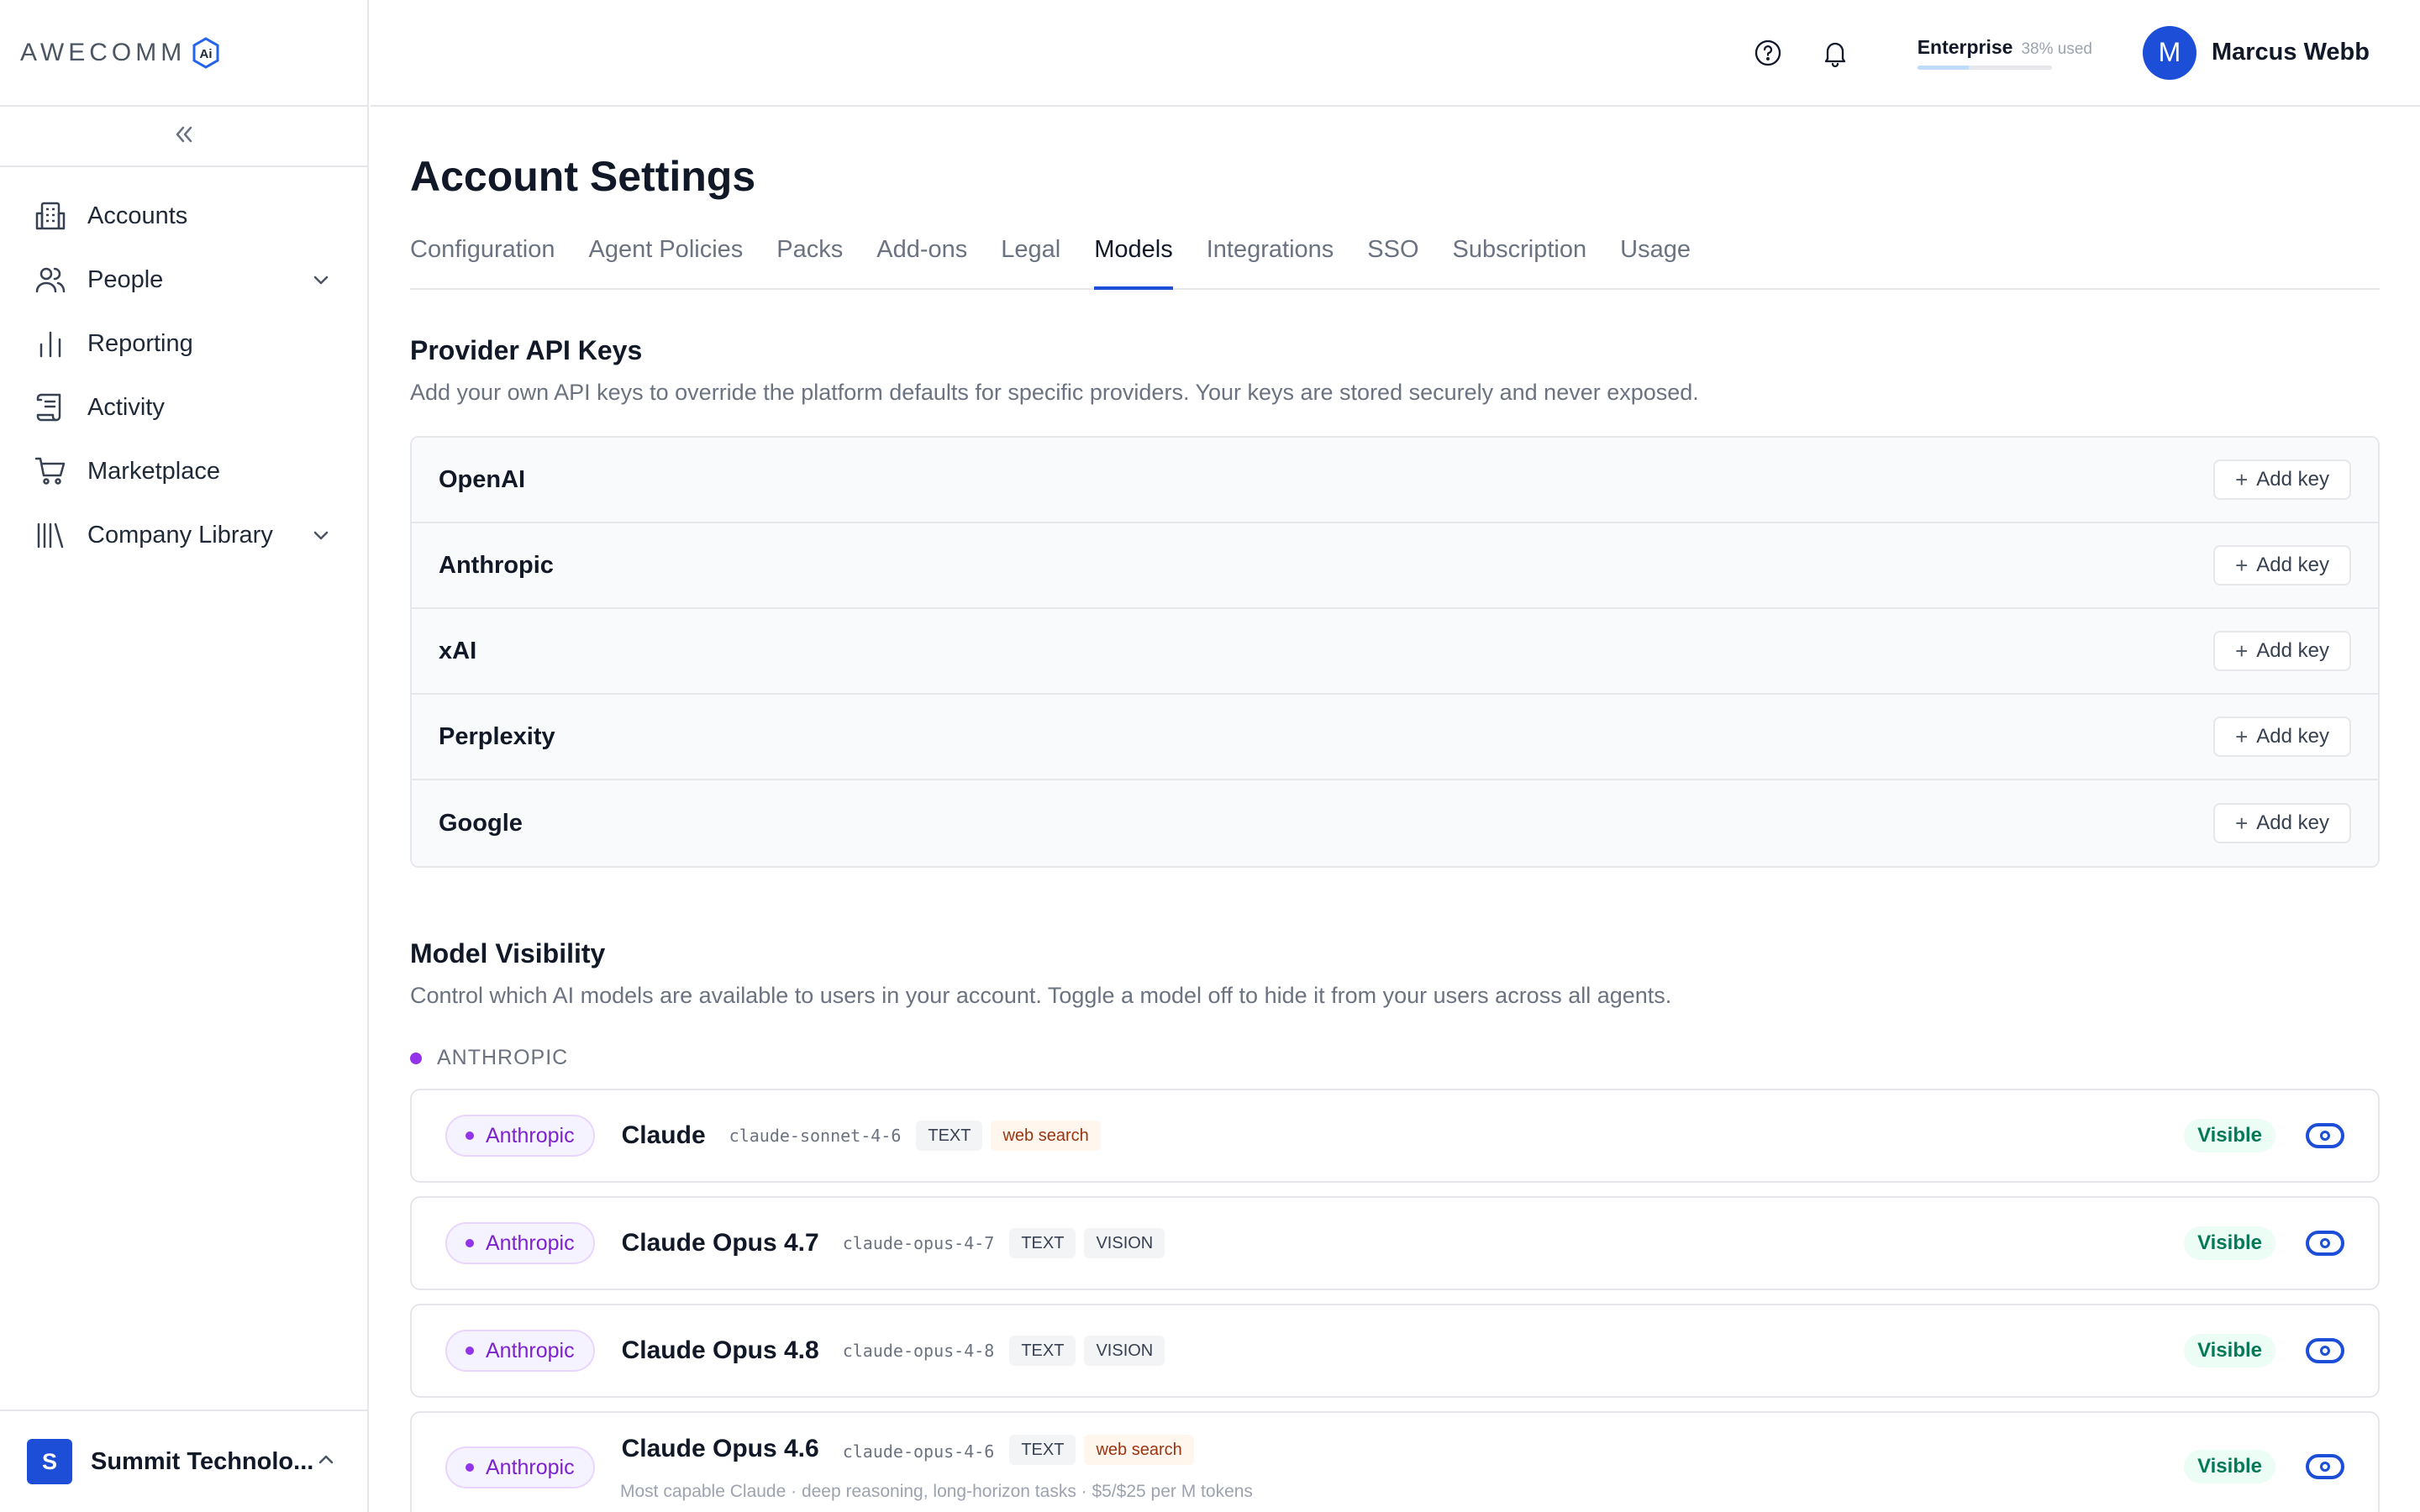 The height and width of the screenshot is (1512, 2420). I want to click on plan-usage: Enterprise 38% used, so click(2004, 52).